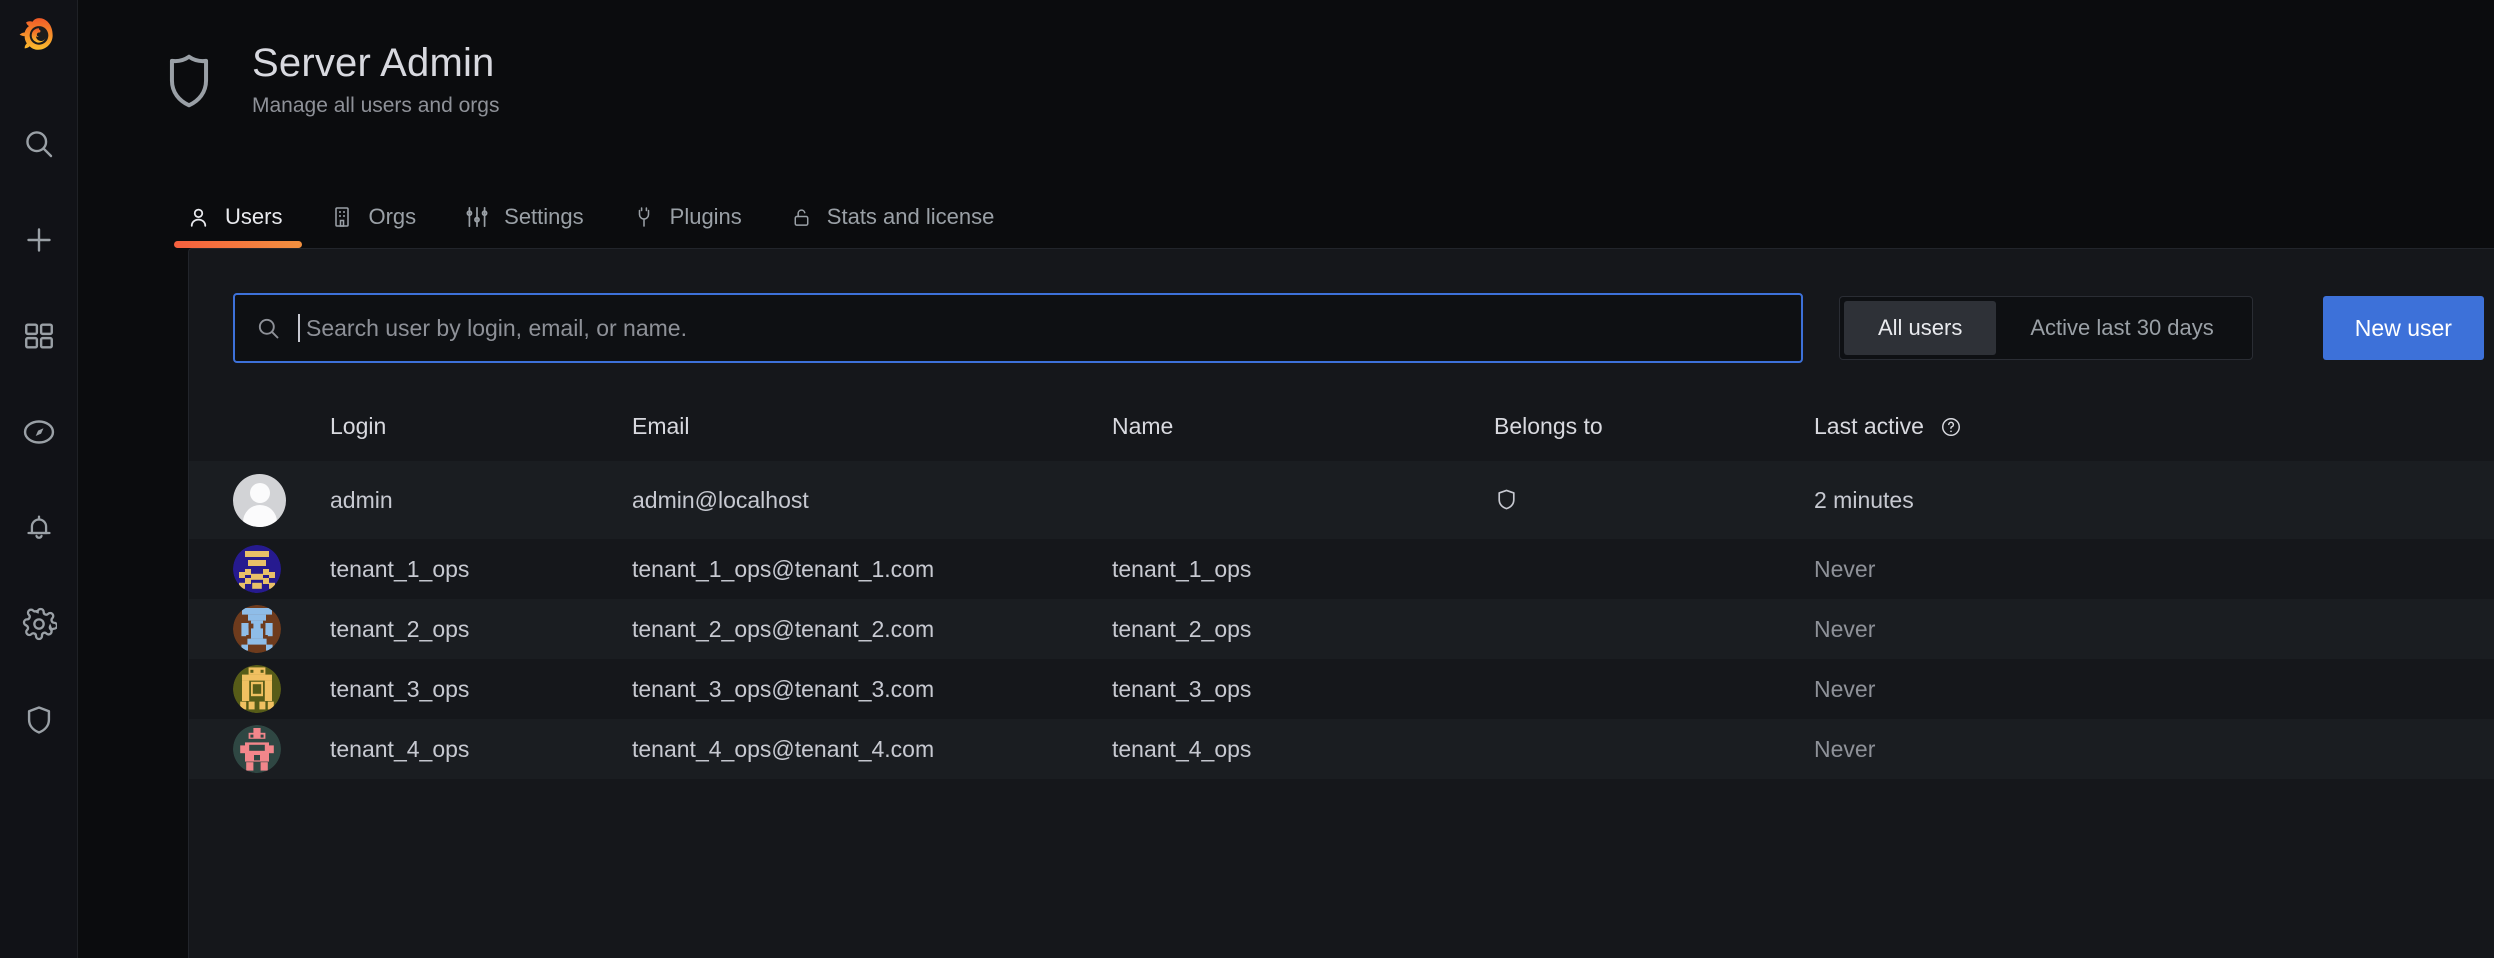 The width and height of the screenshot is (2494, 958). I want to click on column-header-last-active: Last active, so click(2154, 426).